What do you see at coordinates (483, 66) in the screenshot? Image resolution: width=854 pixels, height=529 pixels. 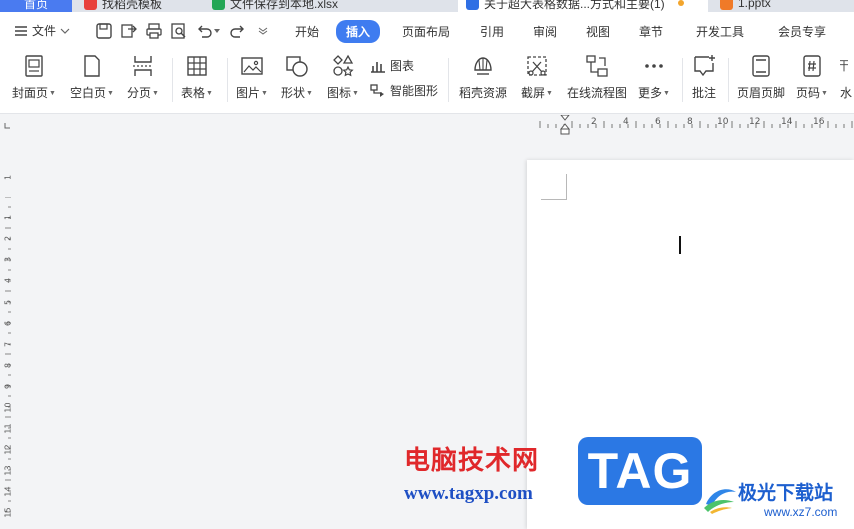 I see `docer-shell-icon` at bounding box center [483, 66].